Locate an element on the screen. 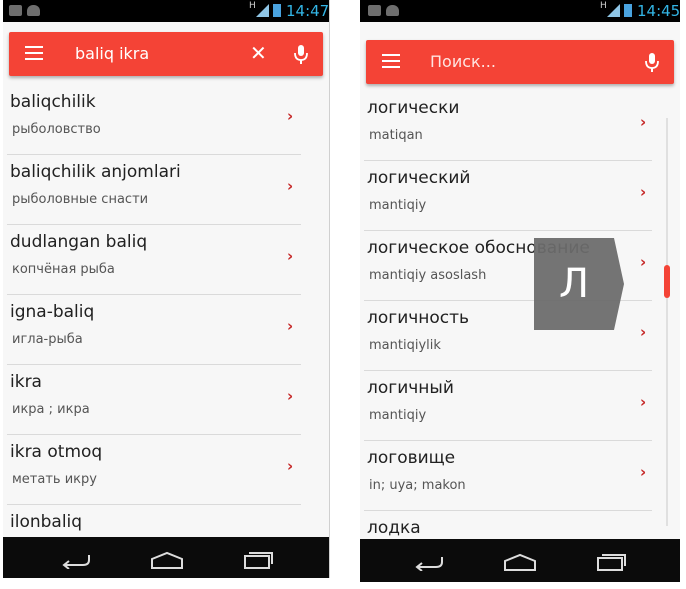 The height and width of the screenshot is (589, 686). status-time: 14:47 is located at coordinates (308, 11).